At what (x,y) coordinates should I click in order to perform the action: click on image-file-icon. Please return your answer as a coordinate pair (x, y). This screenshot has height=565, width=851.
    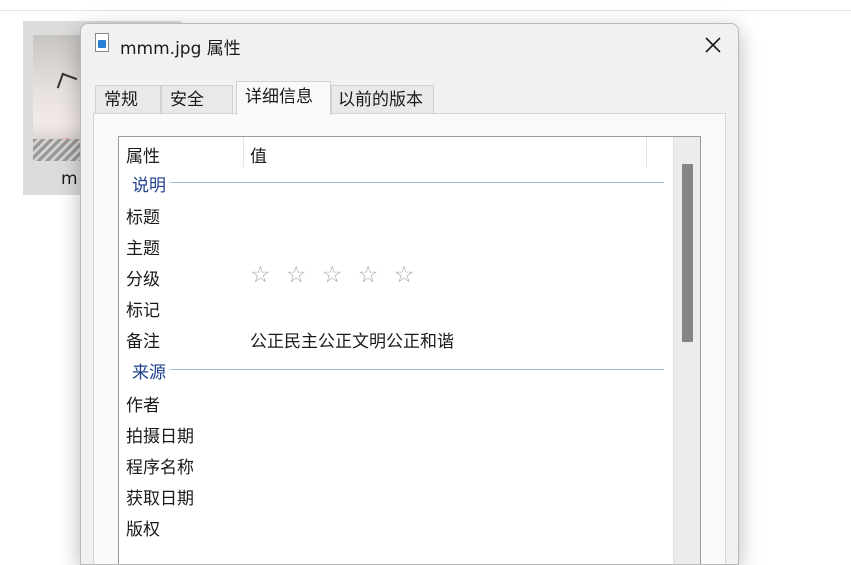
    Looking at the image, I should click on (102, 42).